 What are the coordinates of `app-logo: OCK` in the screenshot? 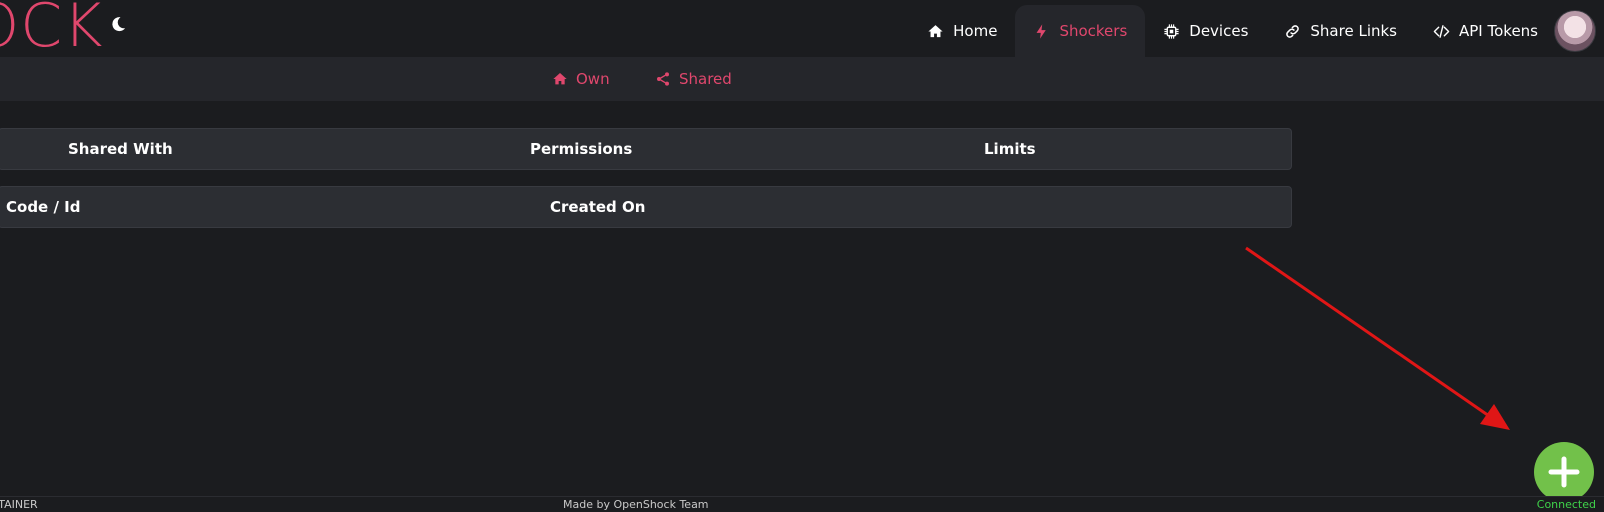 It's located at (51, 29).